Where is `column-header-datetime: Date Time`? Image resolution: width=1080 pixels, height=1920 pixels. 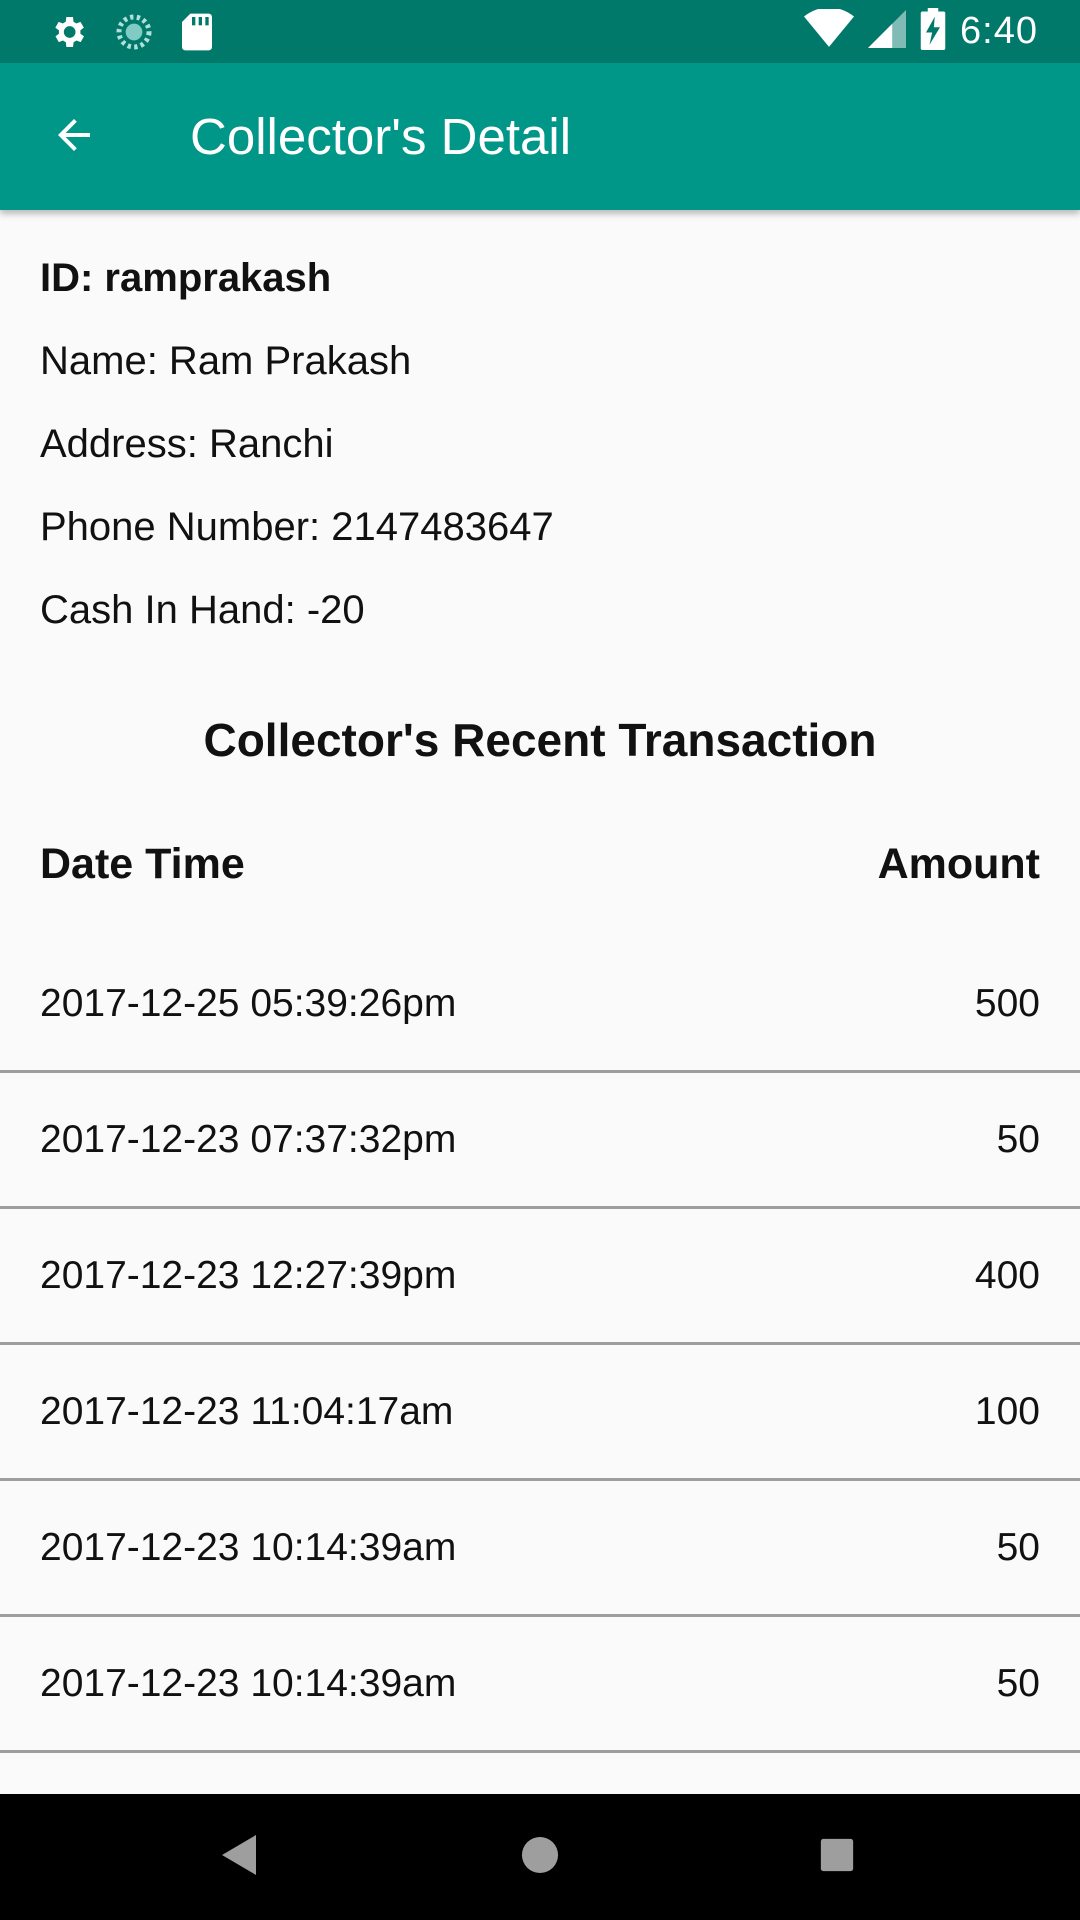 column-header-datetime: Date Time is located at coordinates (142, 864).